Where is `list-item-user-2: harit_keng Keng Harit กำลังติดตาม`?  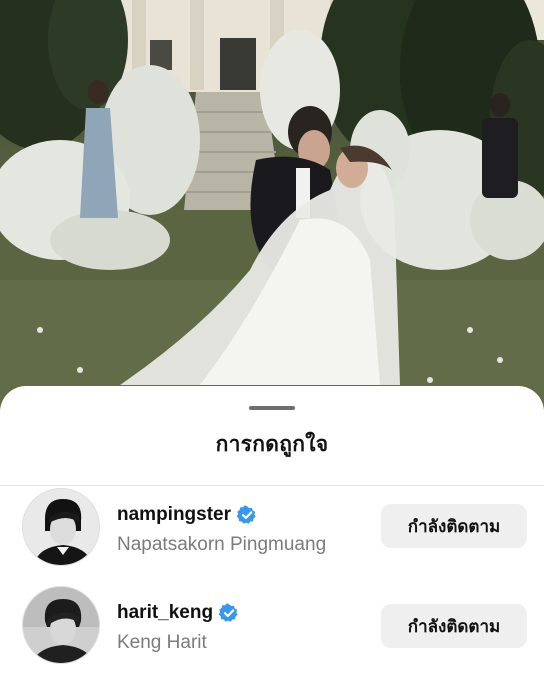
list-item-user-2: harit_keng Keng Harit กำลังติดตาม is located at coordinates (272, 630).